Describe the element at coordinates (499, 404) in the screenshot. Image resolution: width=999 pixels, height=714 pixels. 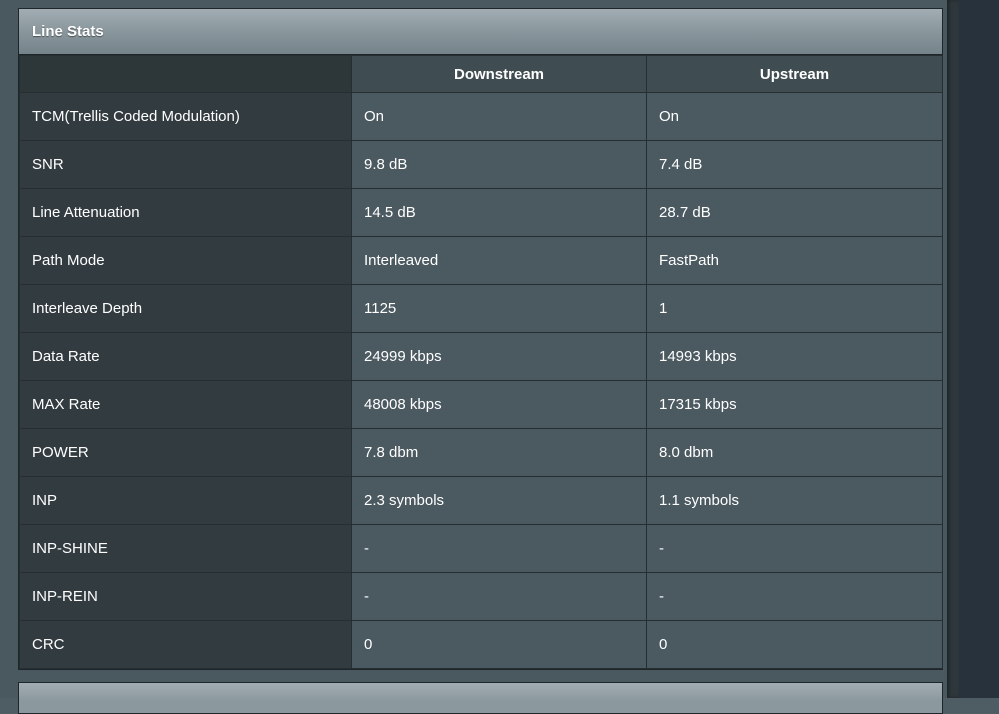
I see `downstream-value: 48008 kbps` at that location.